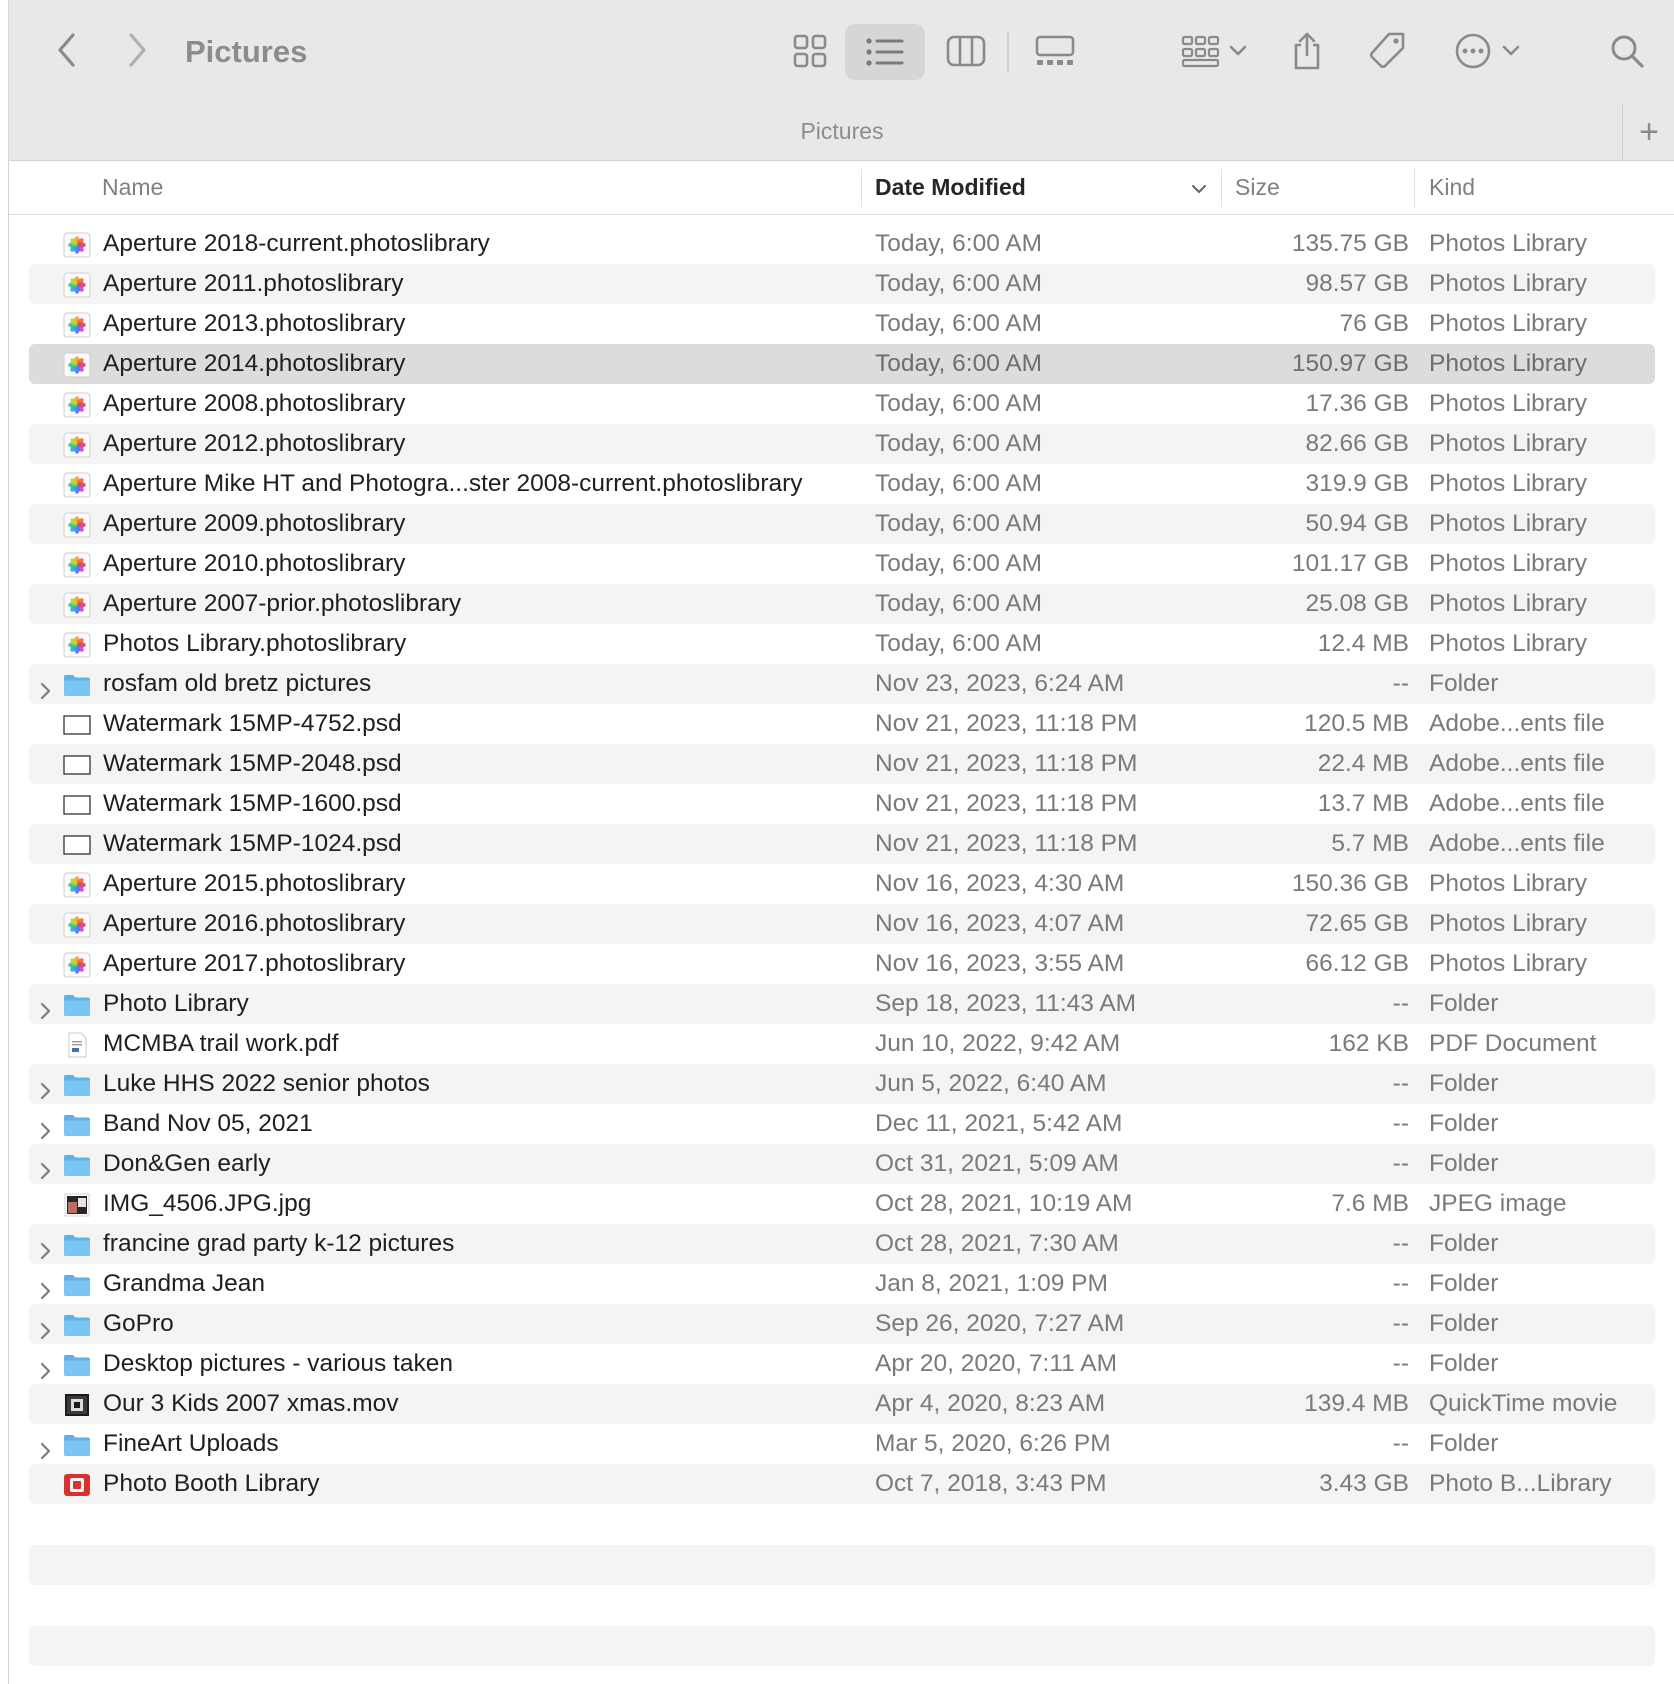 The height and width of the screenshot is (1684, 1674). I want to click on new-tab-button: +, so click(1648, 132).